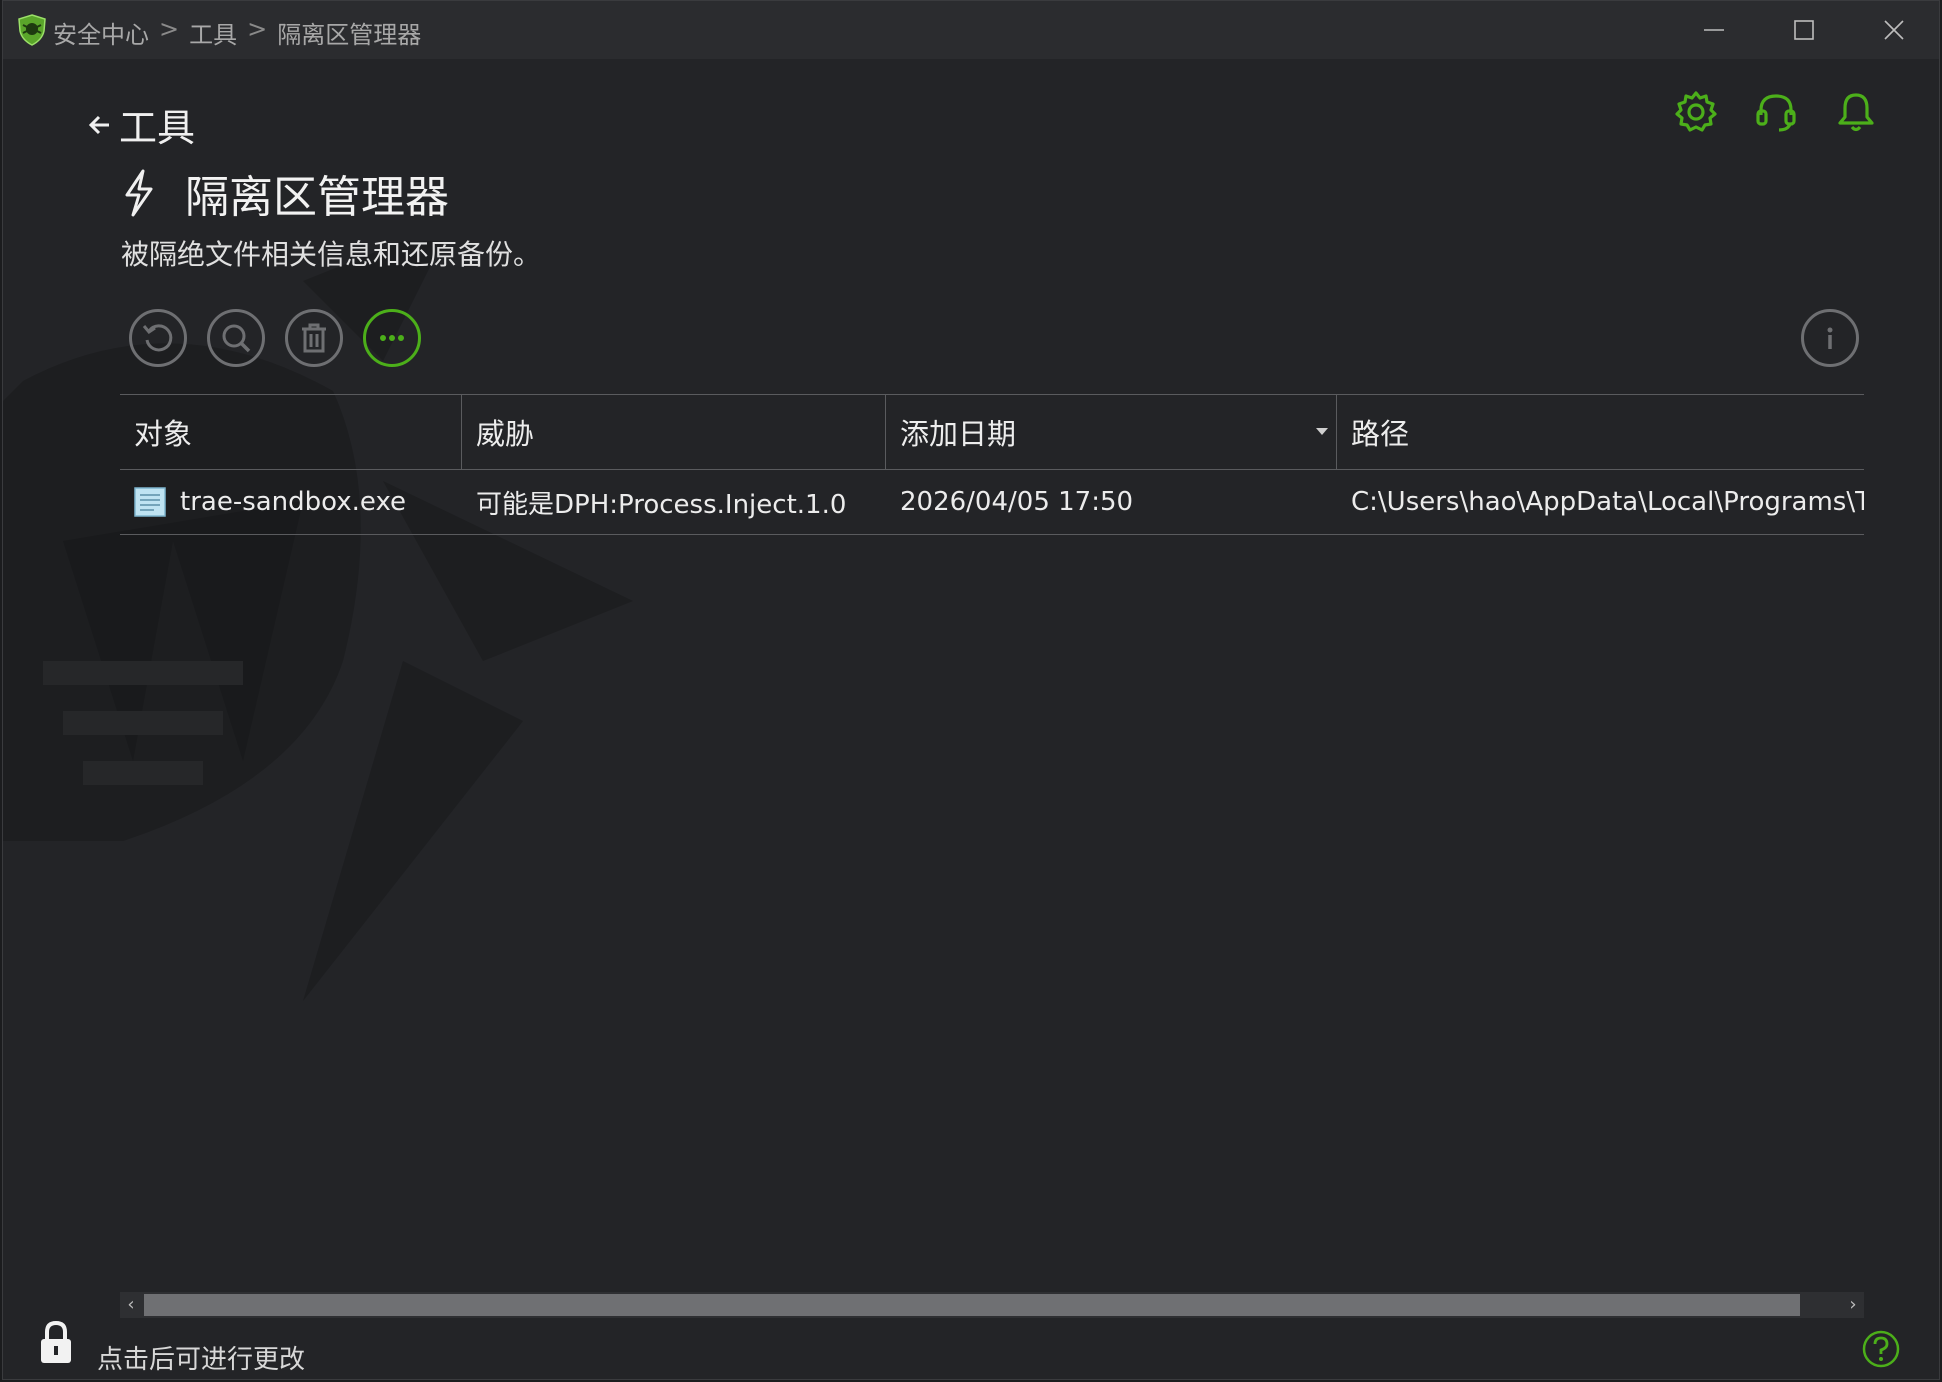 The image size is (1942, 1382). I want to click on back-link: 工具, so click(141, 124).